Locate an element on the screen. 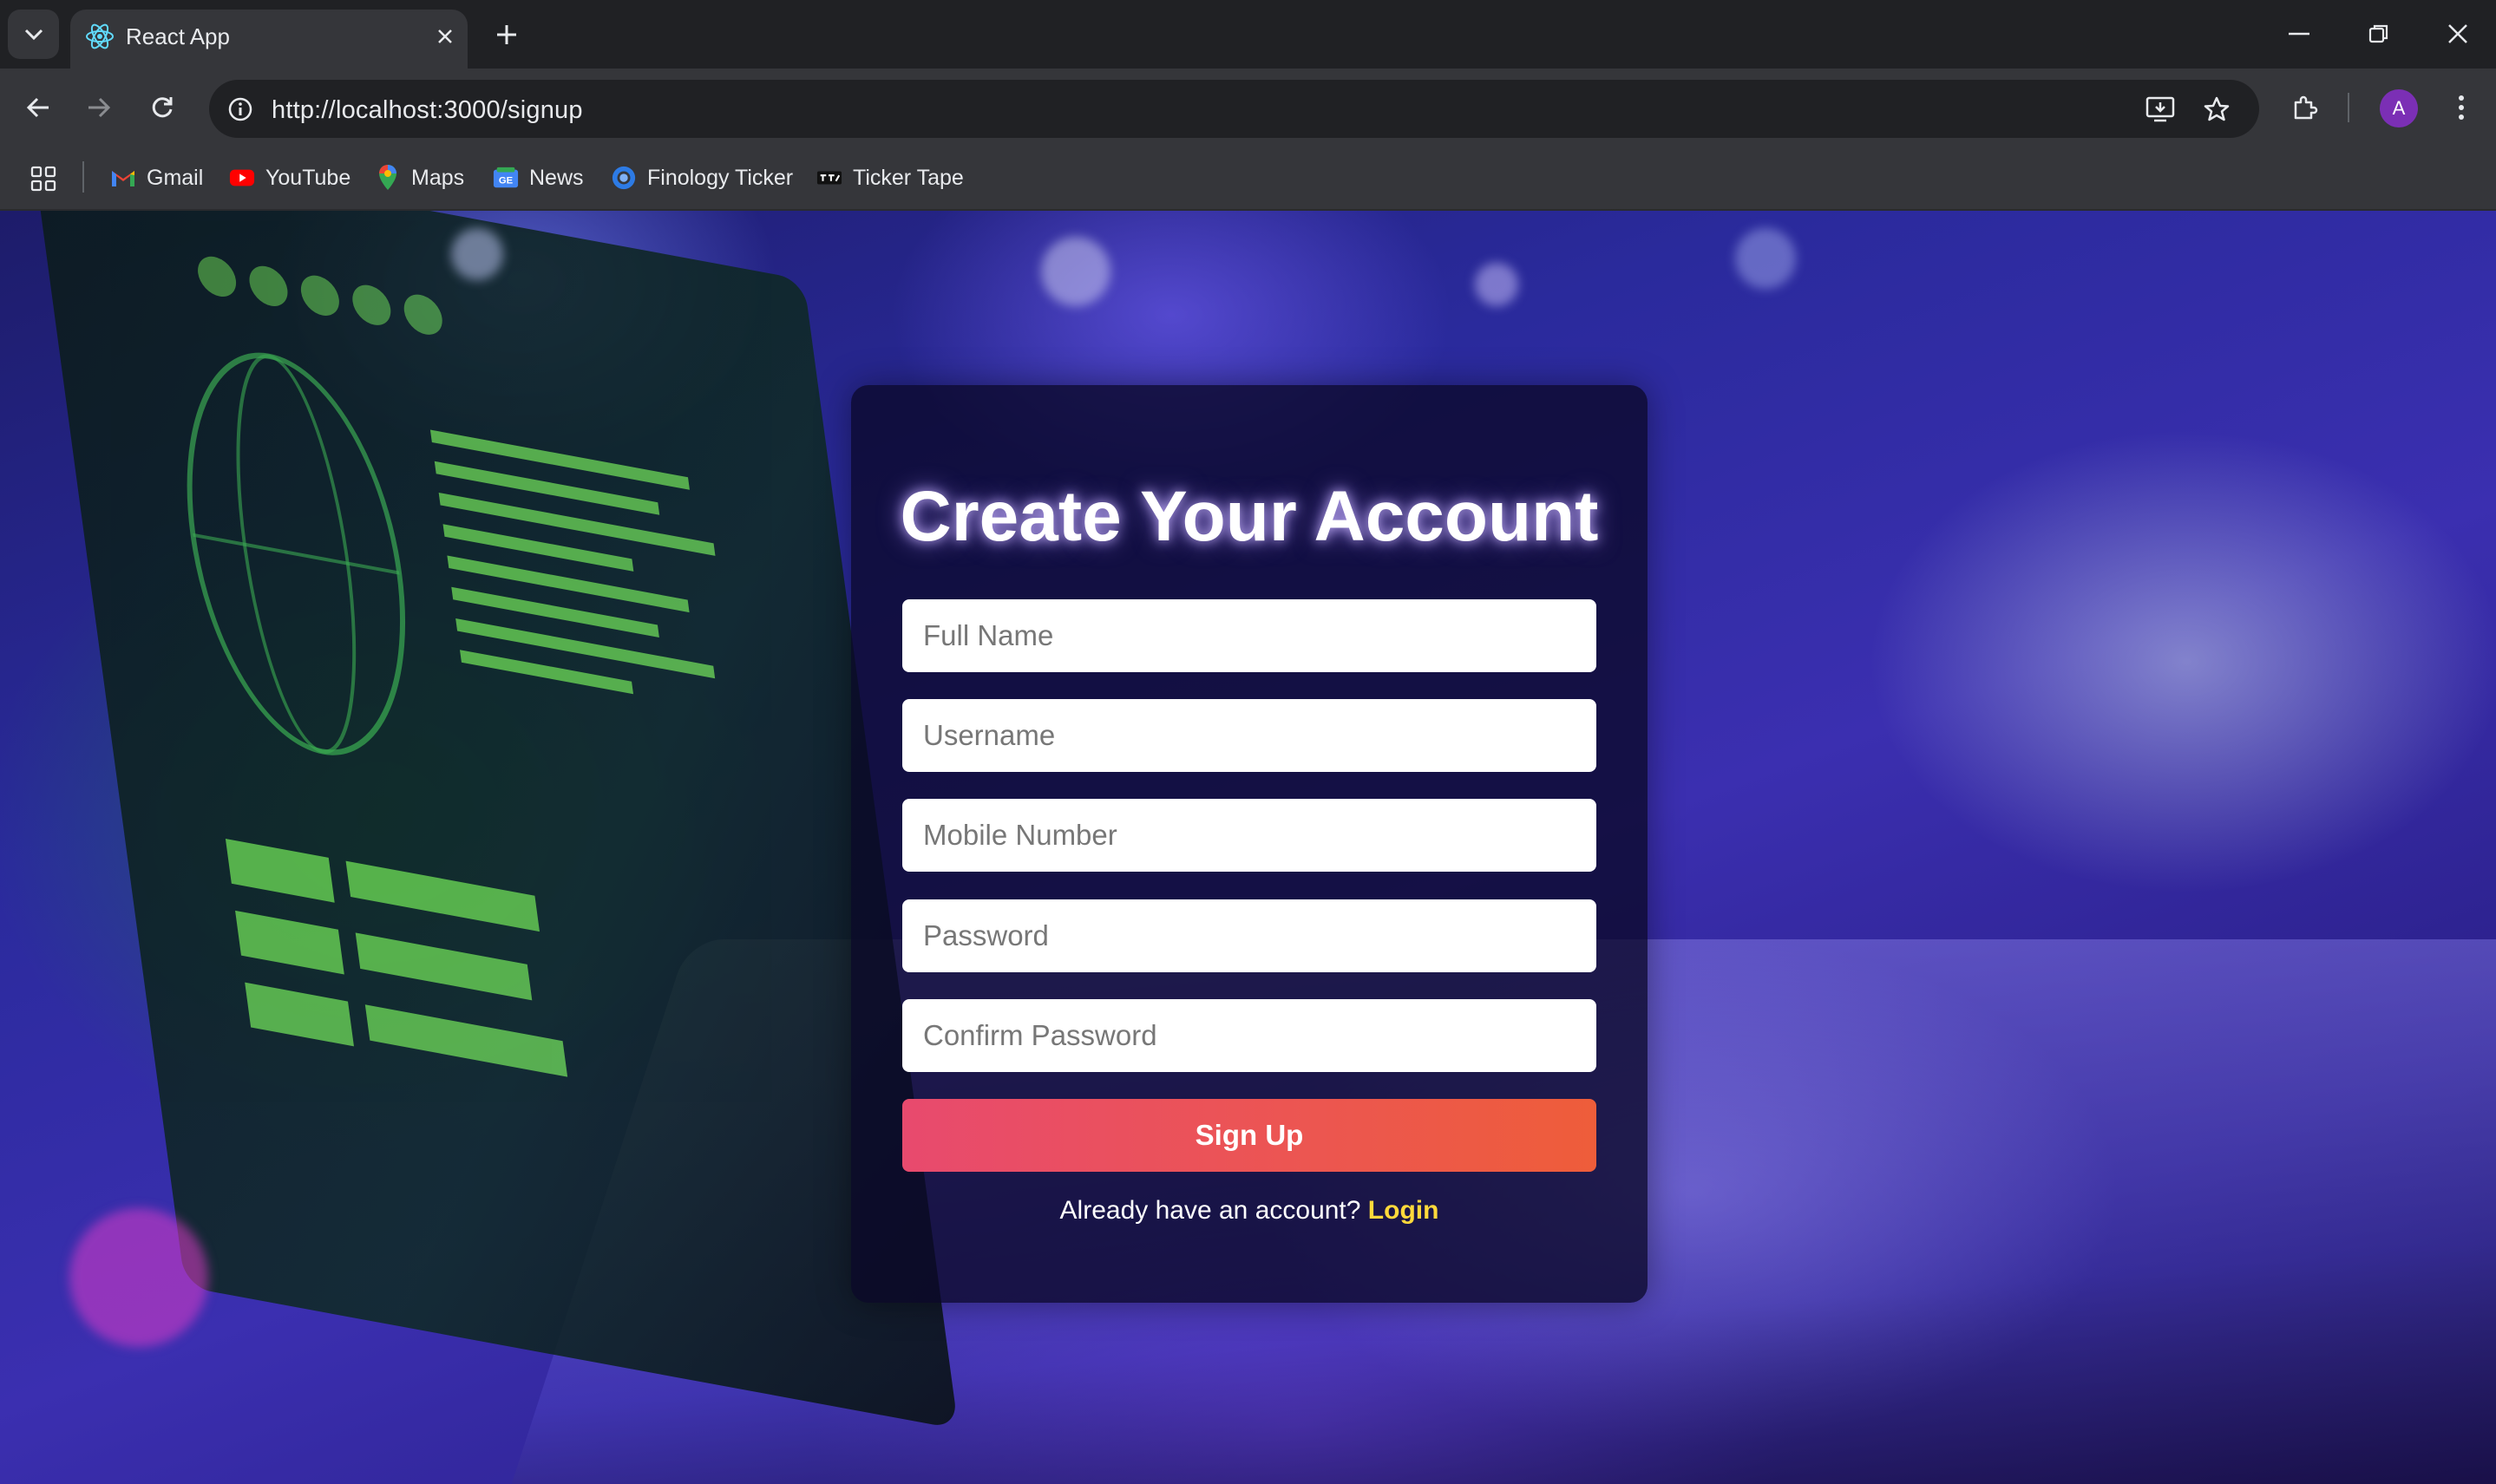 Image resolution: width=2496 pixels, height=1484 pixels. confirm-password-input is located at coordinates (1249, 1036).